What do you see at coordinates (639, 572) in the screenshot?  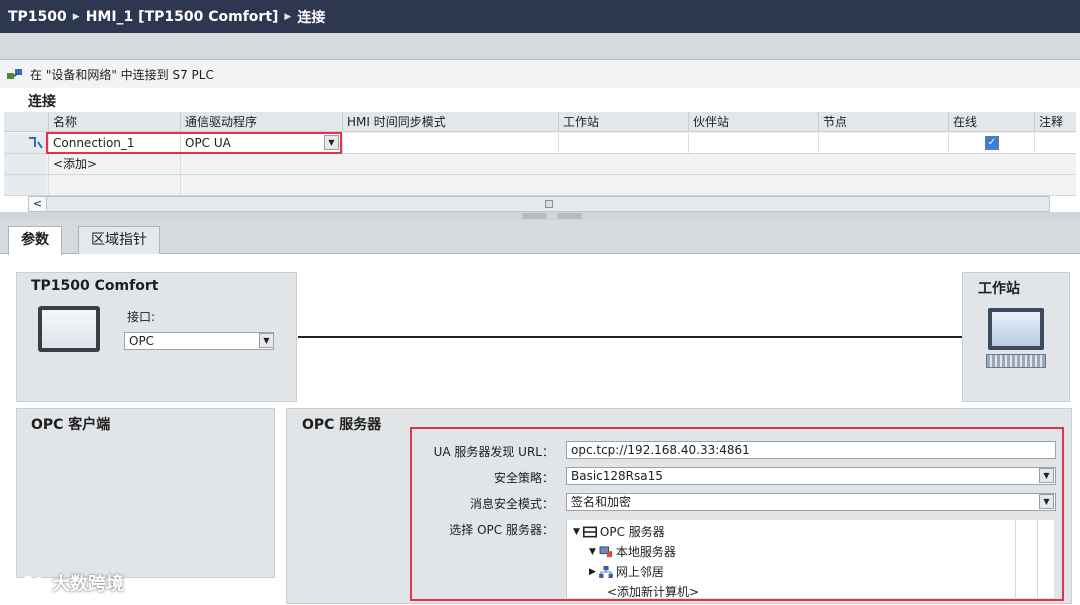 I see `tree-network-label: 网上邻居` at bounding box center [639, 572].